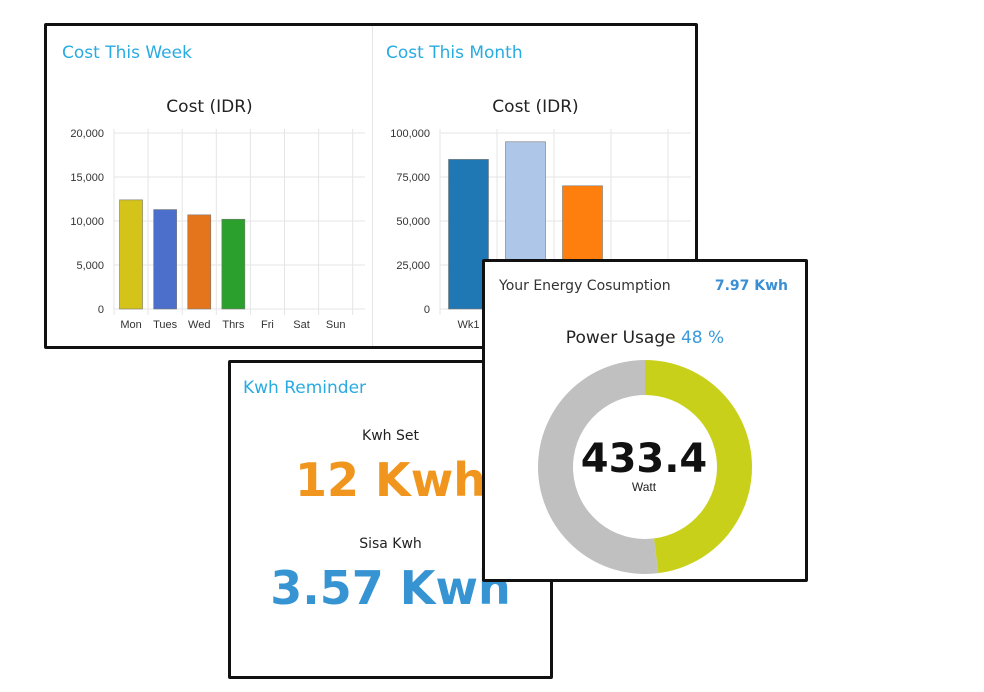  Describe the element at coordinates (644, 459) in the screenshot. I see `gauge-value: 433.4` at that location.